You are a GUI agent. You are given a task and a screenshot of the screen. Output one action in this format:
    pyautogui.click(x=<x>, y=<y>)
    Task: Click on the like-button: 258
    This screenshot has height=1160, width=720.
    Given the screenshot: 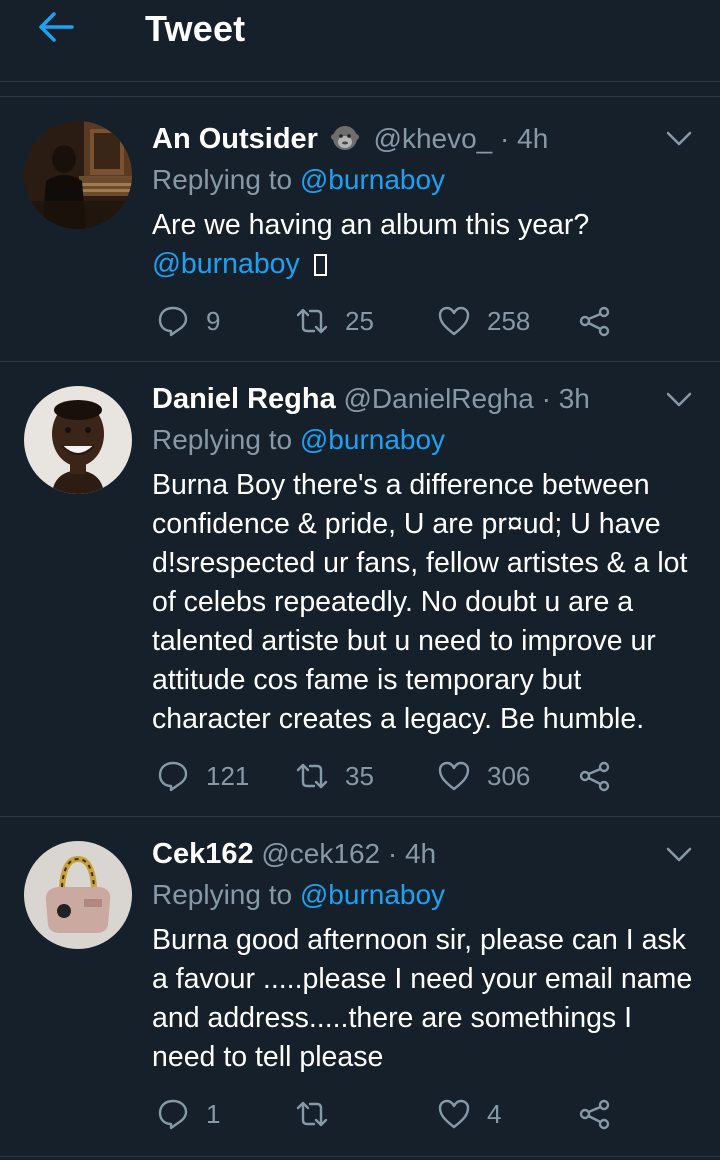 What is the action you would take?
    pyautogui.click(x=483, y=321)
    